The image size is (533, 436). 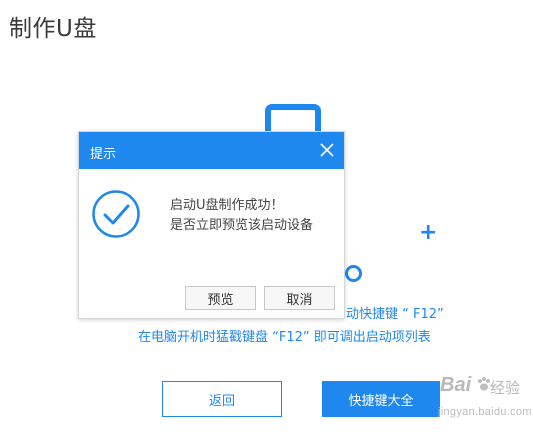 I want to click on watermark-text: 经验, so click(x=505, y=388).